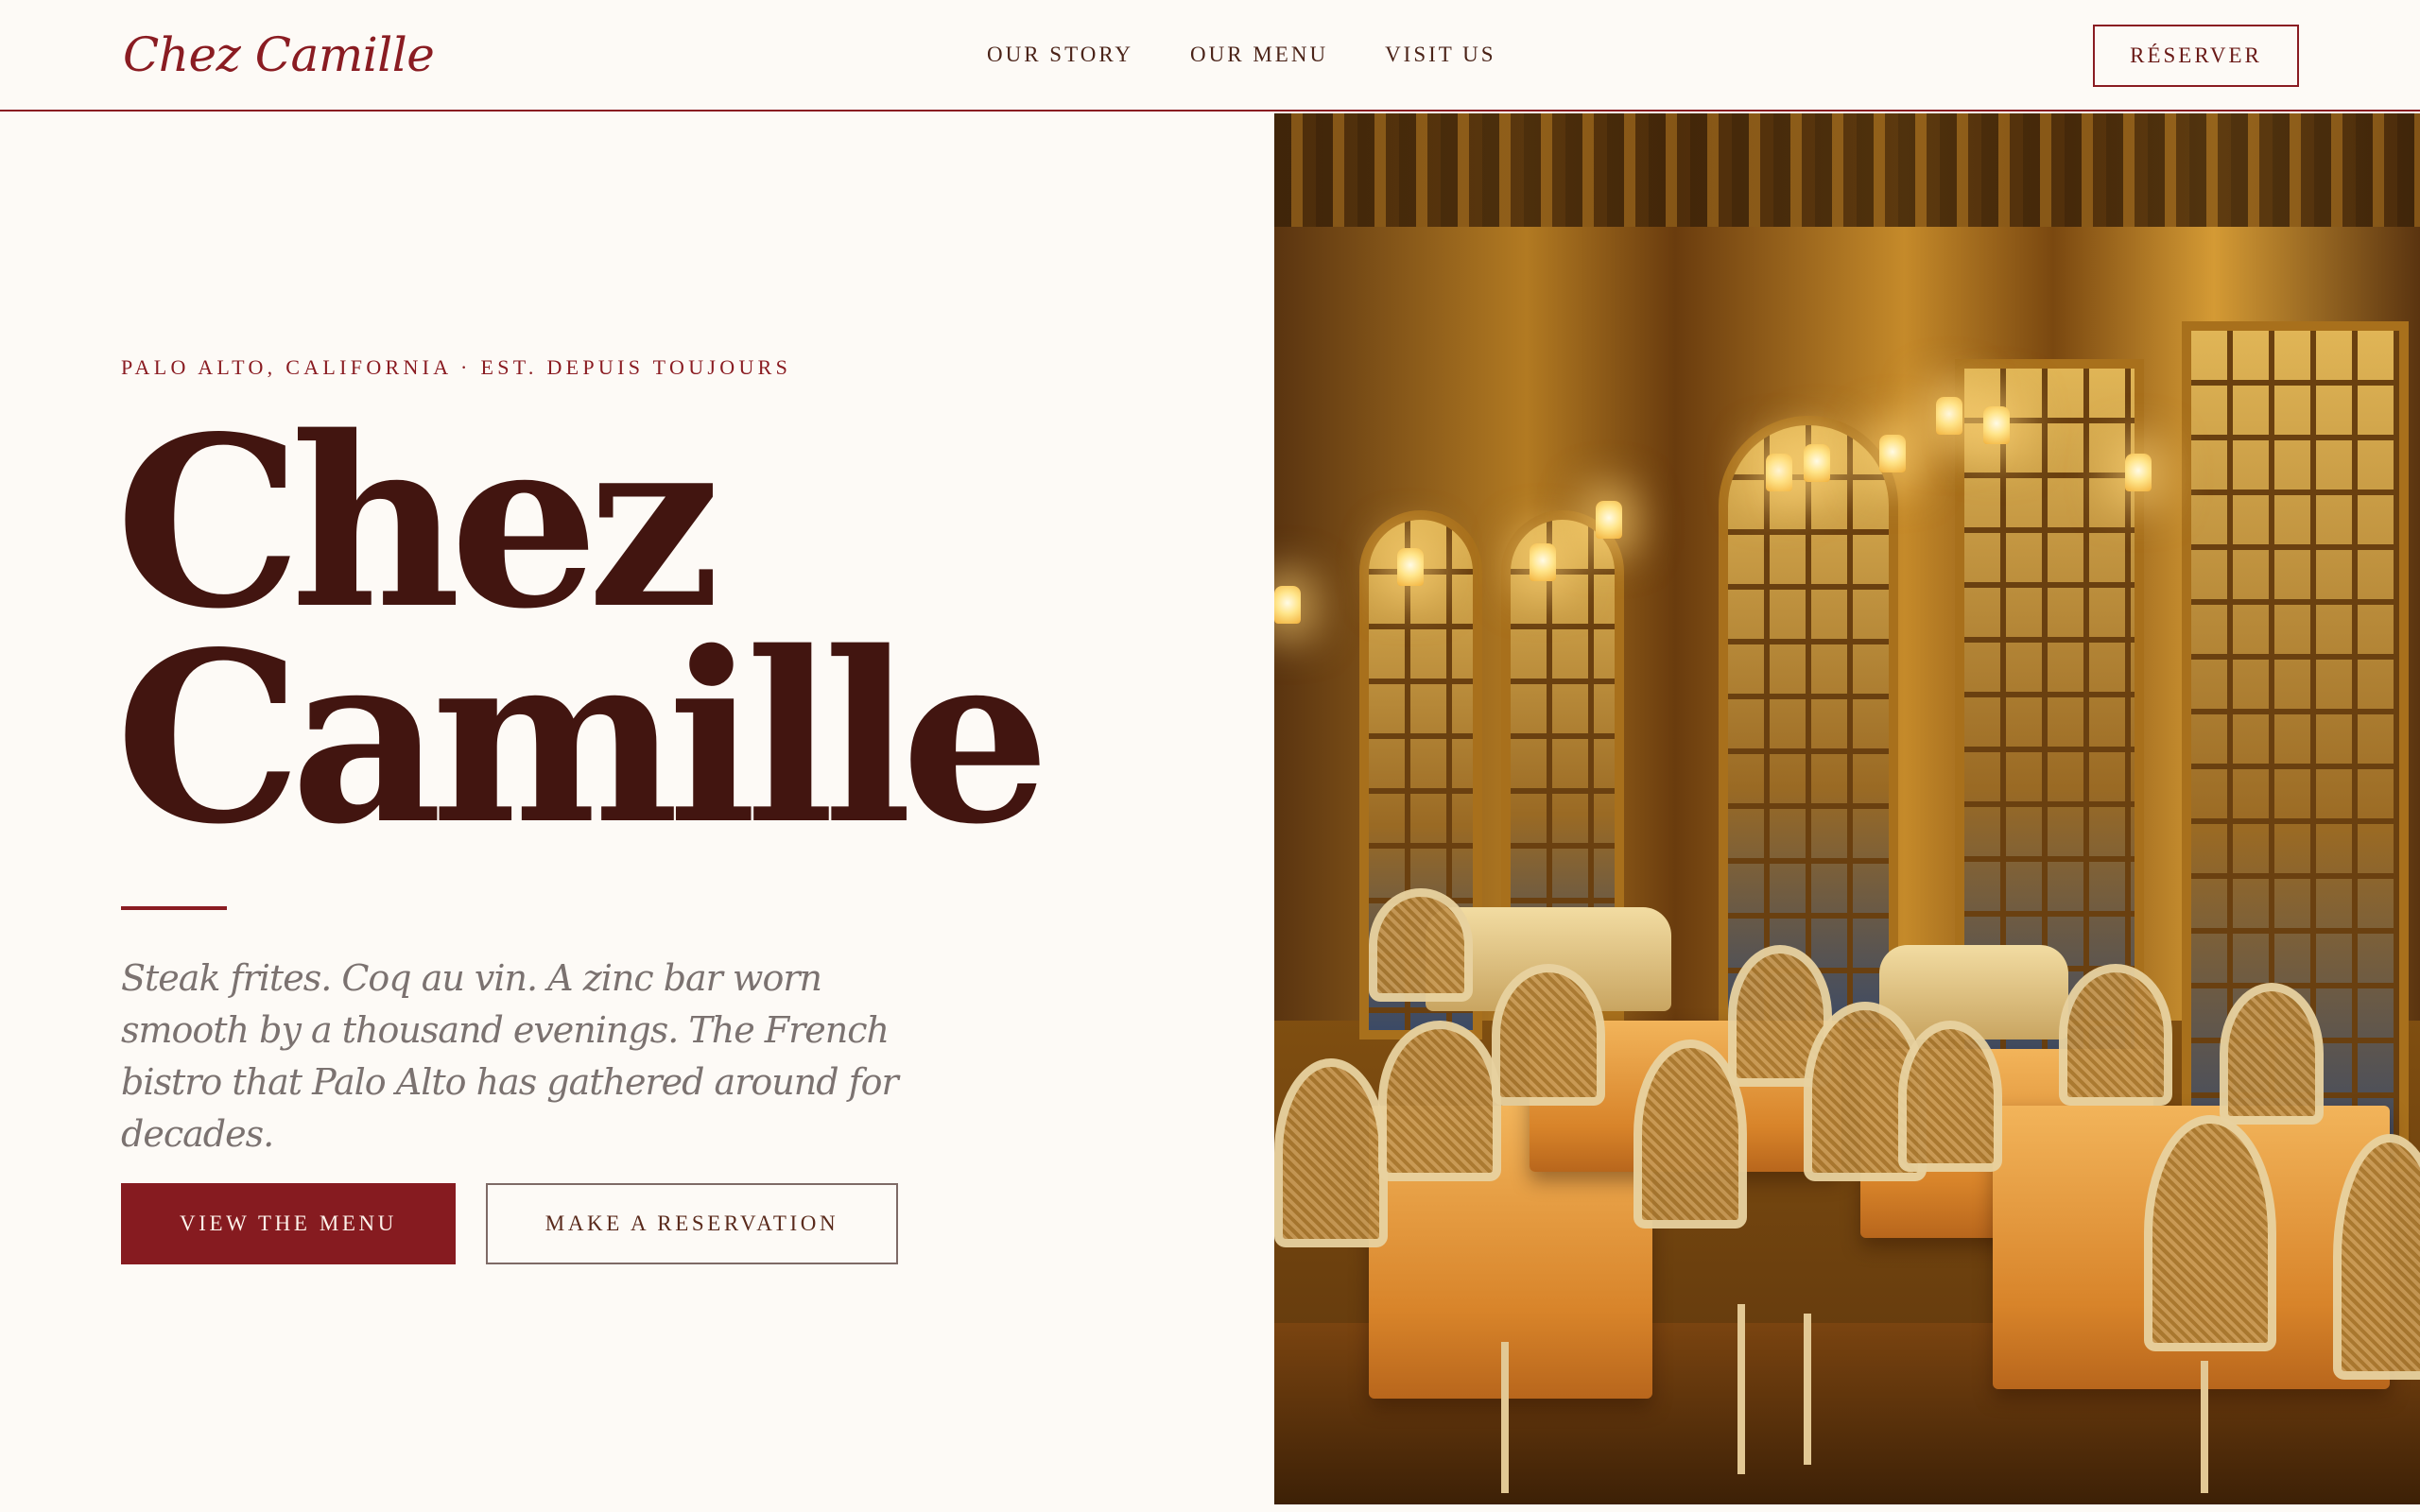 The height and width of the screenshot is (1512, 2420). Describe the element at coordinates (417, 523) in the screenshot. I see `hero-title-line-1: Chez` at that location.